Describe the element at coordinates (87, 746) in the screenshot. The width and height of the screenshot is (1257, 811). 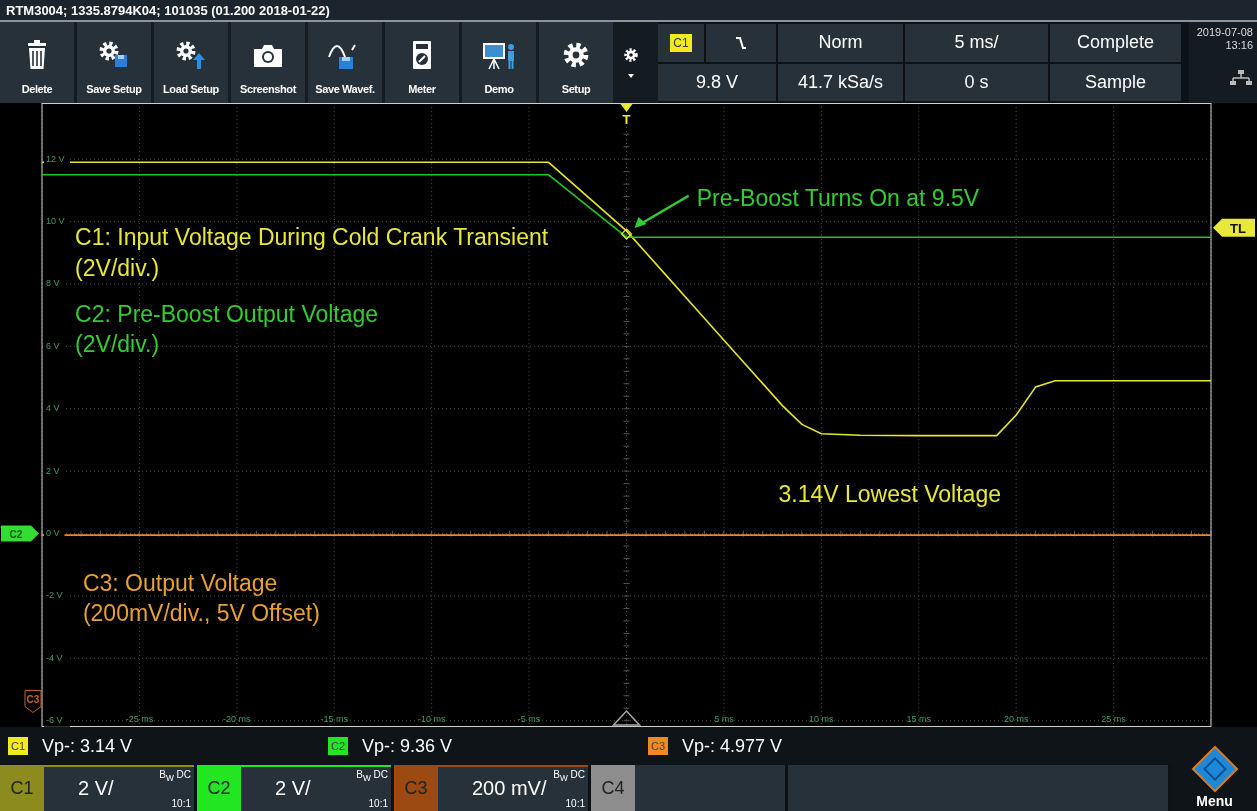
I see `measurement-value: Vp-: 3.14 V` at that location.